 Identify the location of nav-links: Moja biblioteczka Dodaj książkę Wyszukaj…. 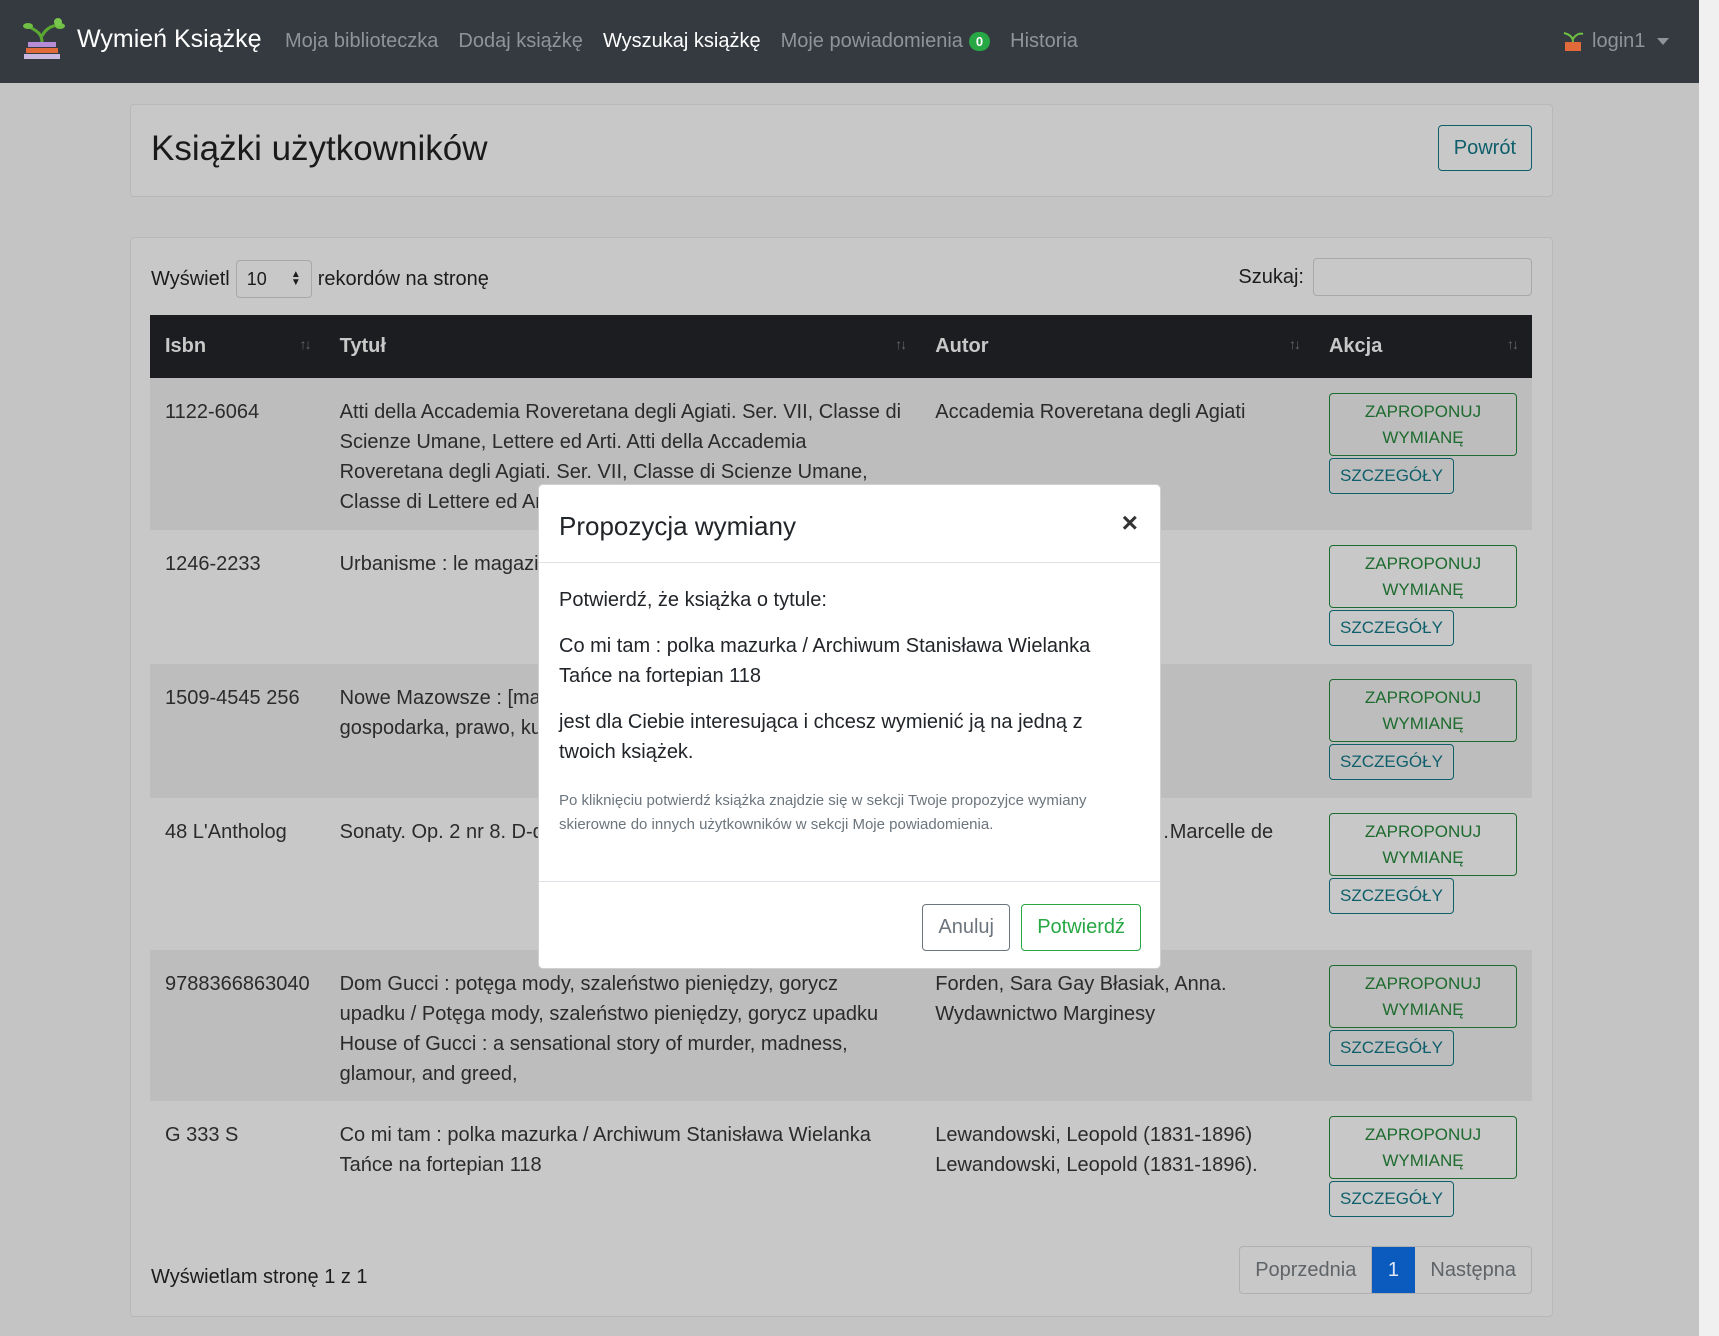
(691, 41).